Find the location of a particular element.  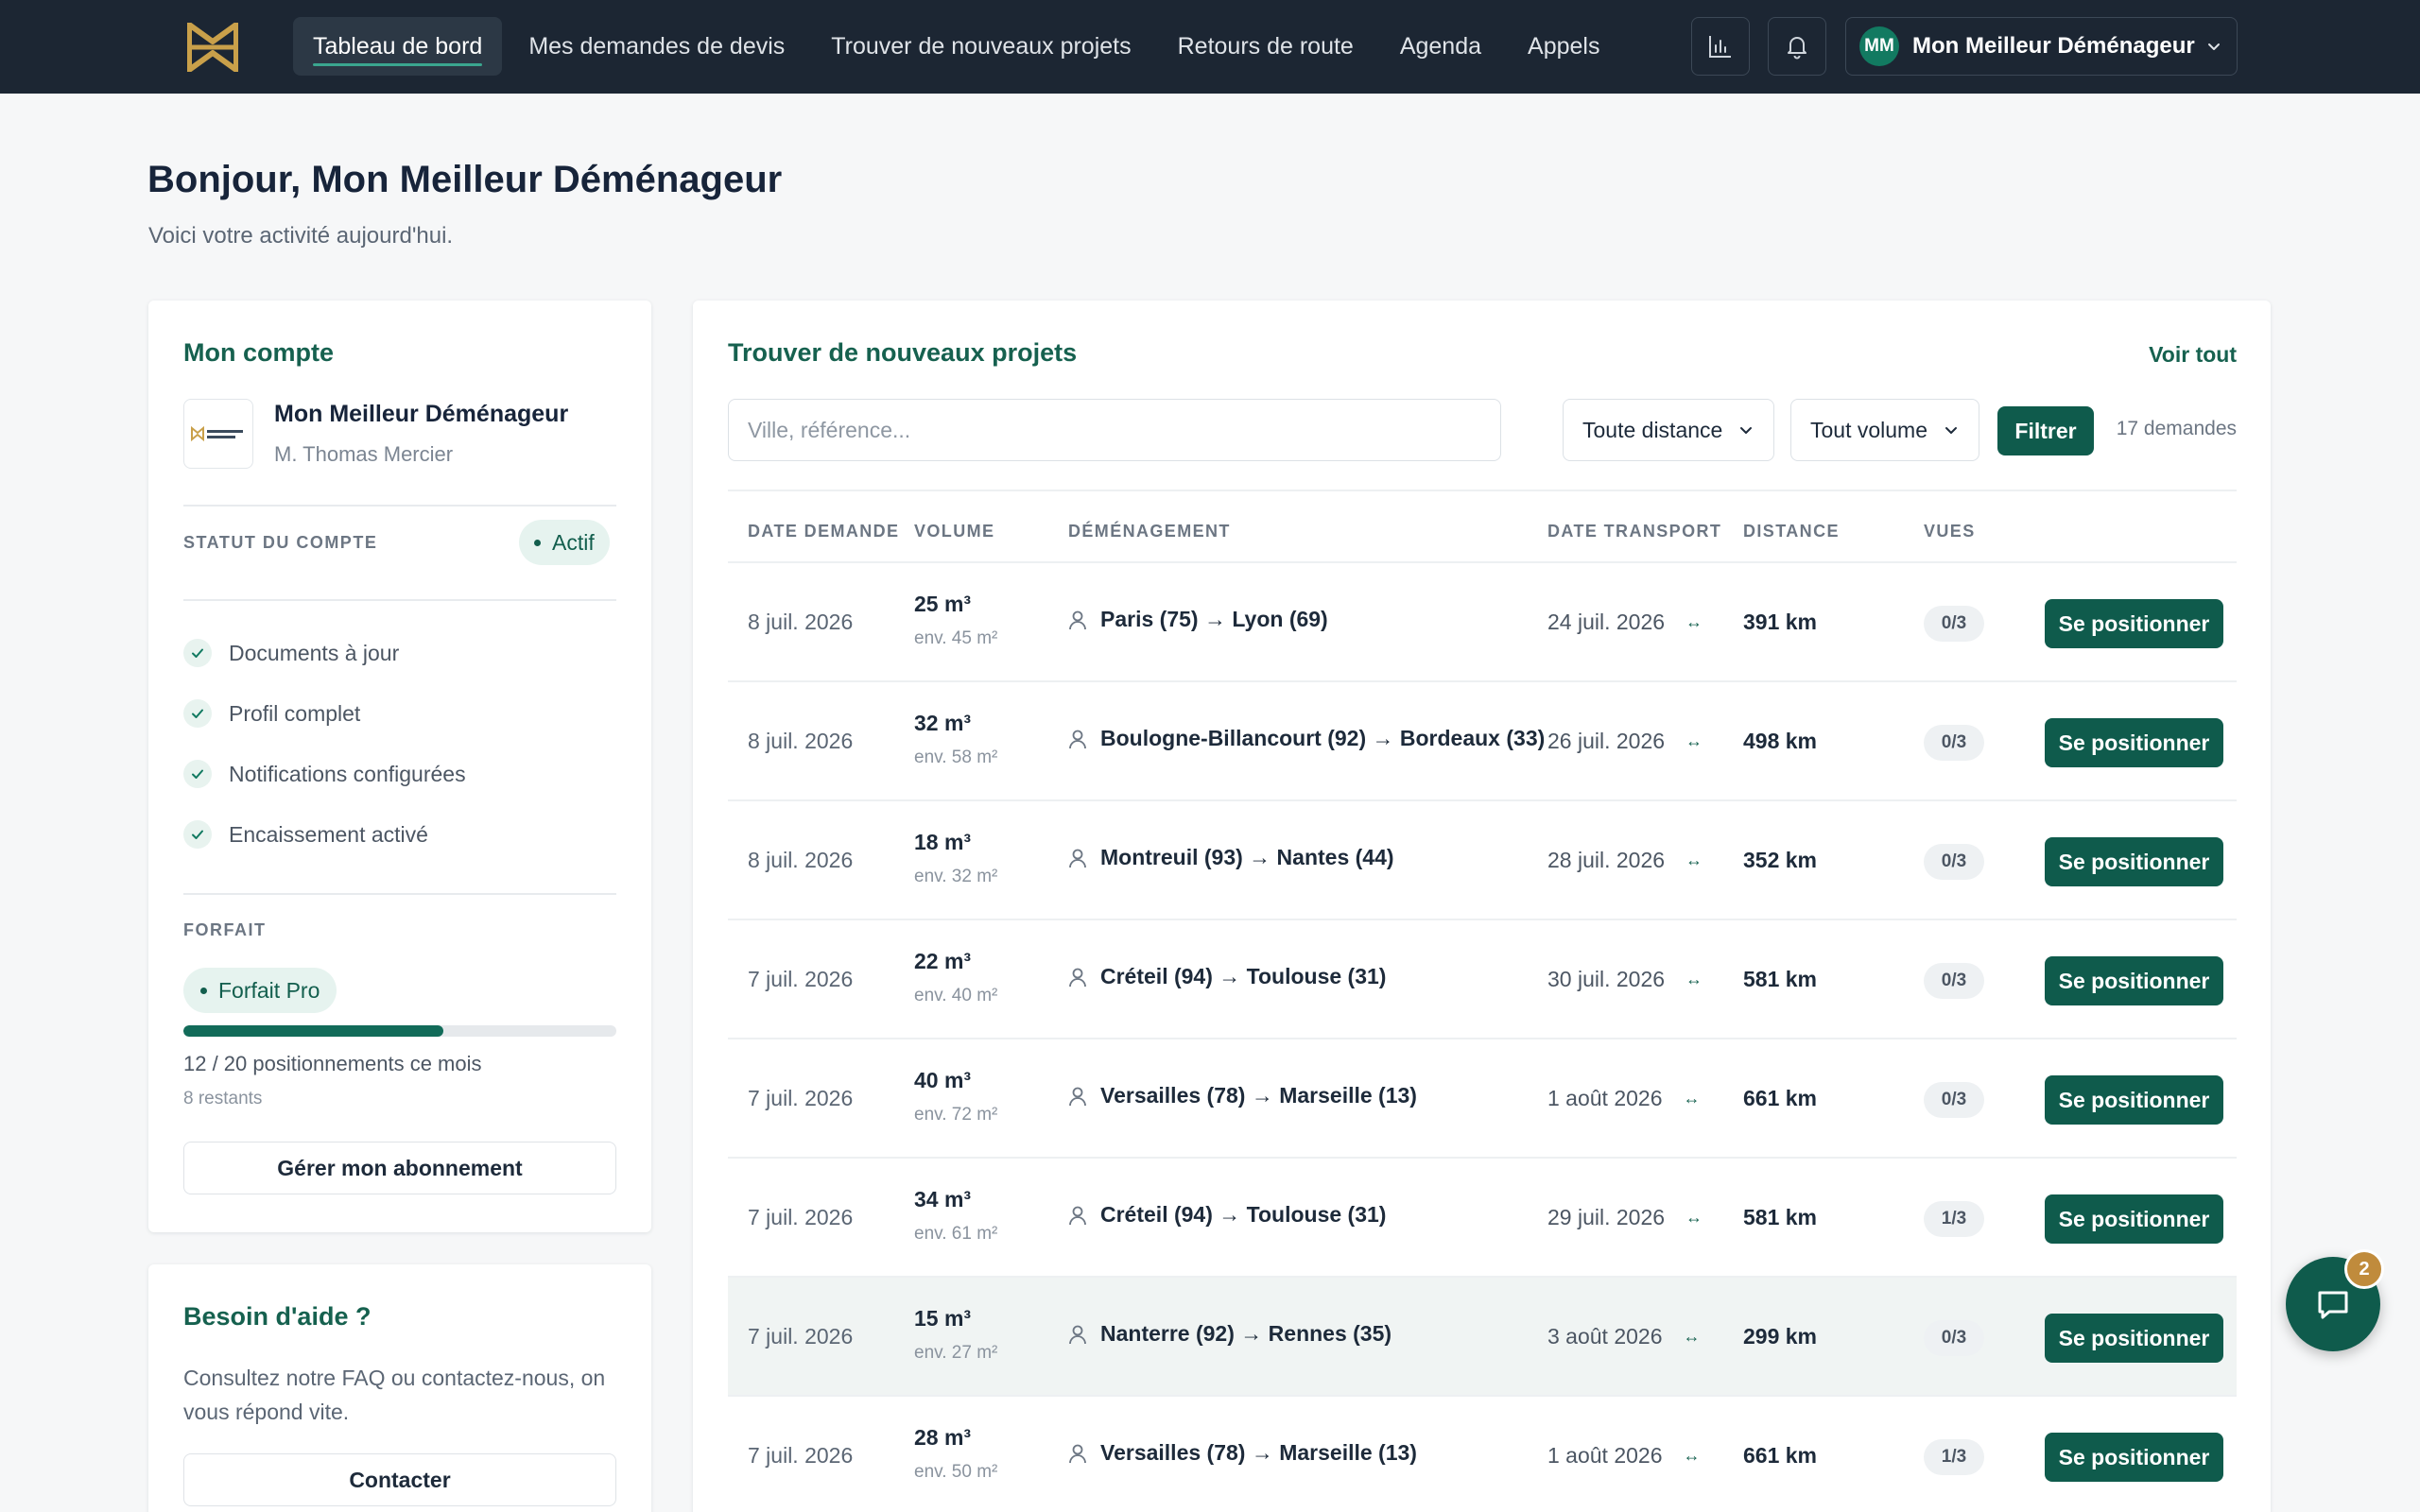

divider is located at coordinates (399, 600).